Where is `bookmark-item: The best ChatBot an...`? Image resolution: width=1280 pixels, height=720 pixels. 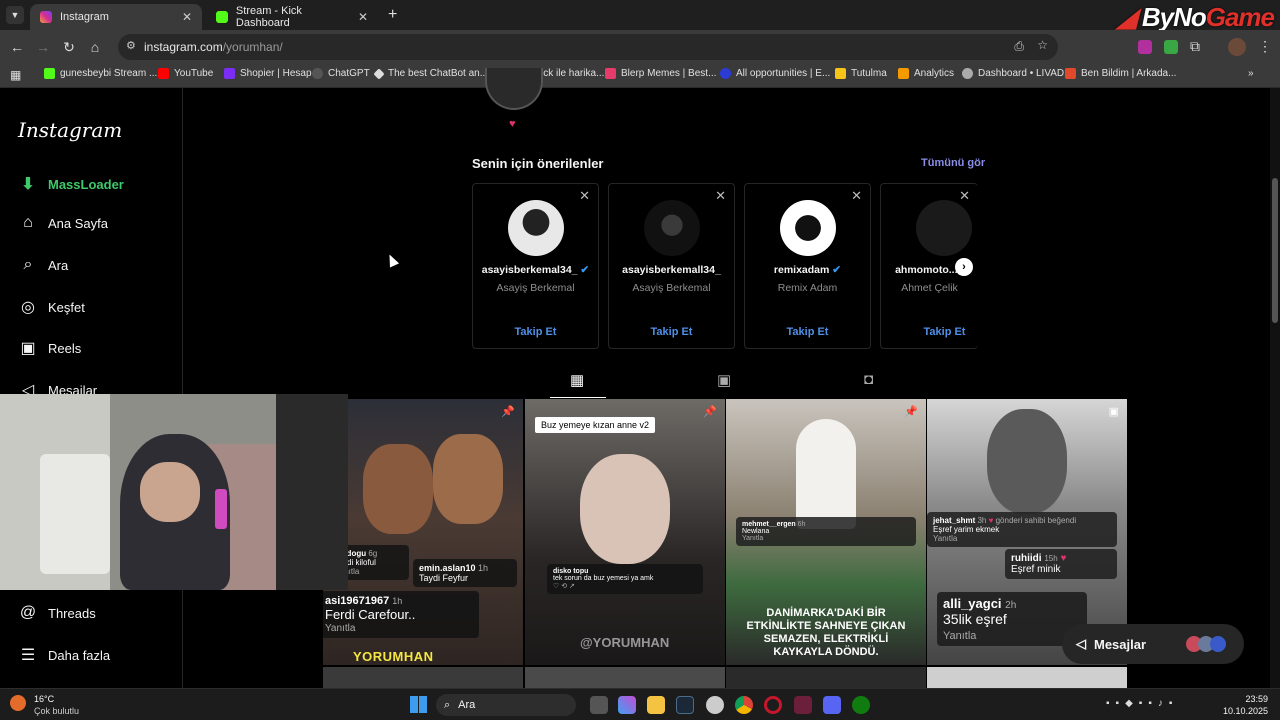 bookmark-item: The best ChatBot an... is located at coordinates (430, 73).